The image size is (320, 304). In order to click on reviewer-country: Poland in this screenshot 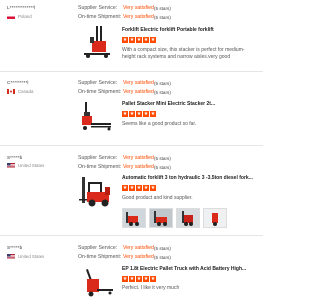, I will do `click(19, 16)`.